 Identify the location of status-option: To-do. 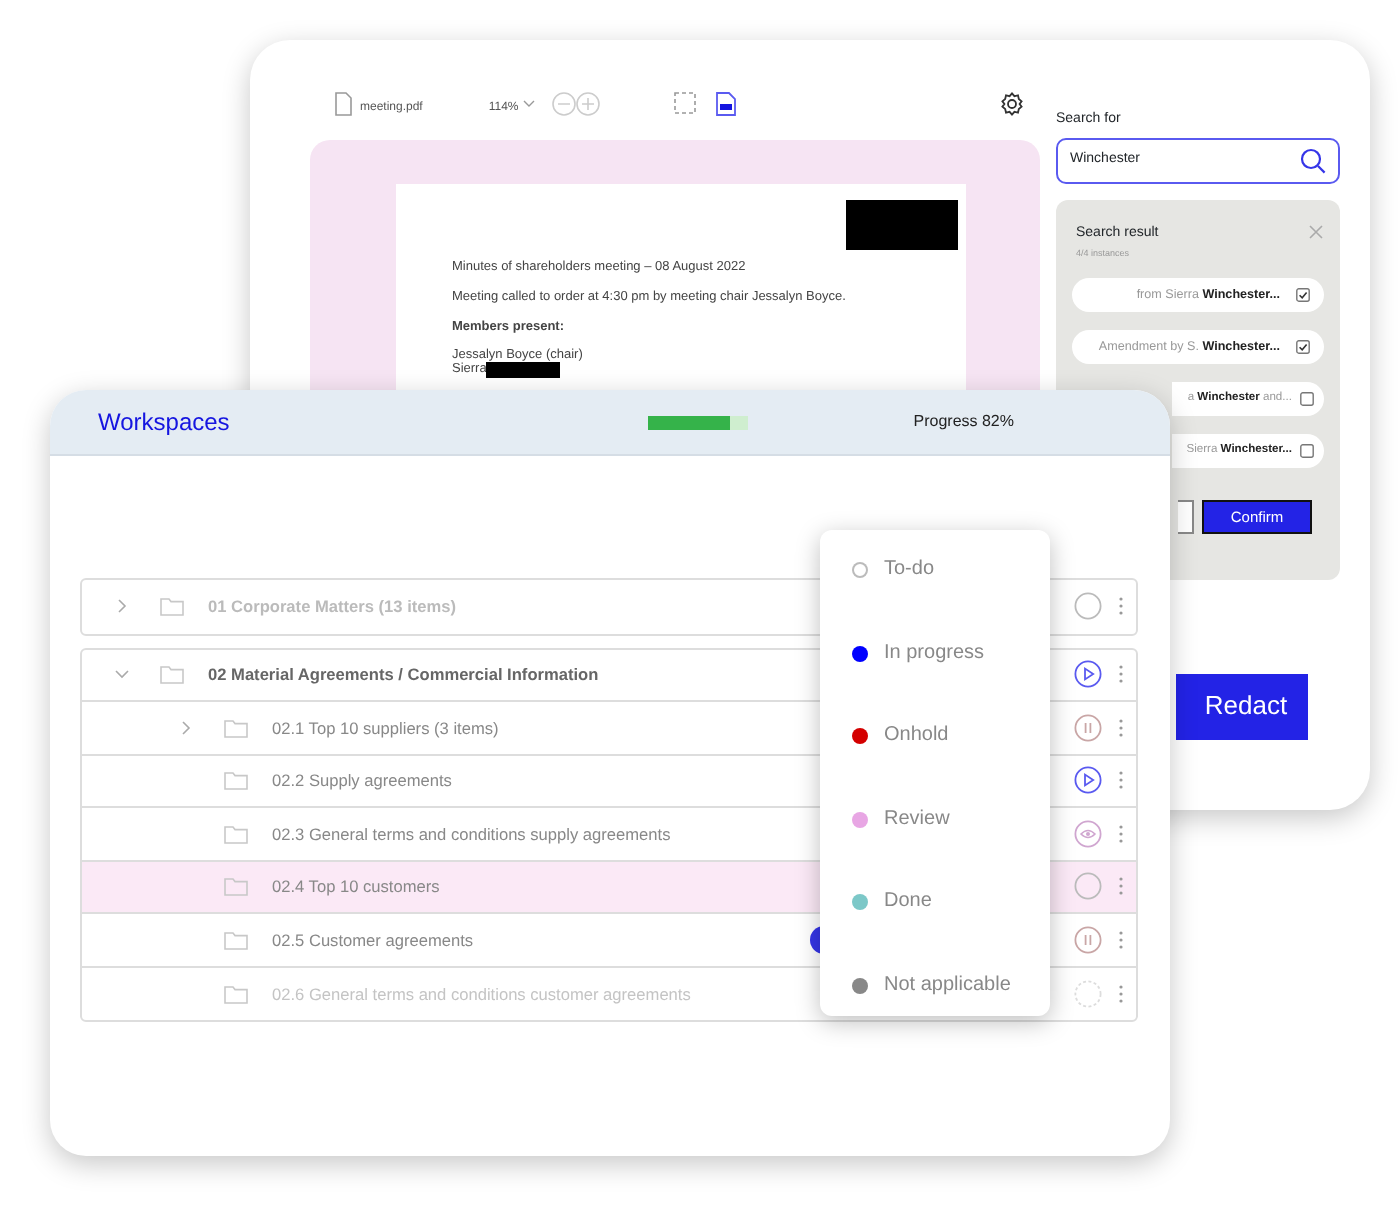
(909, 569).